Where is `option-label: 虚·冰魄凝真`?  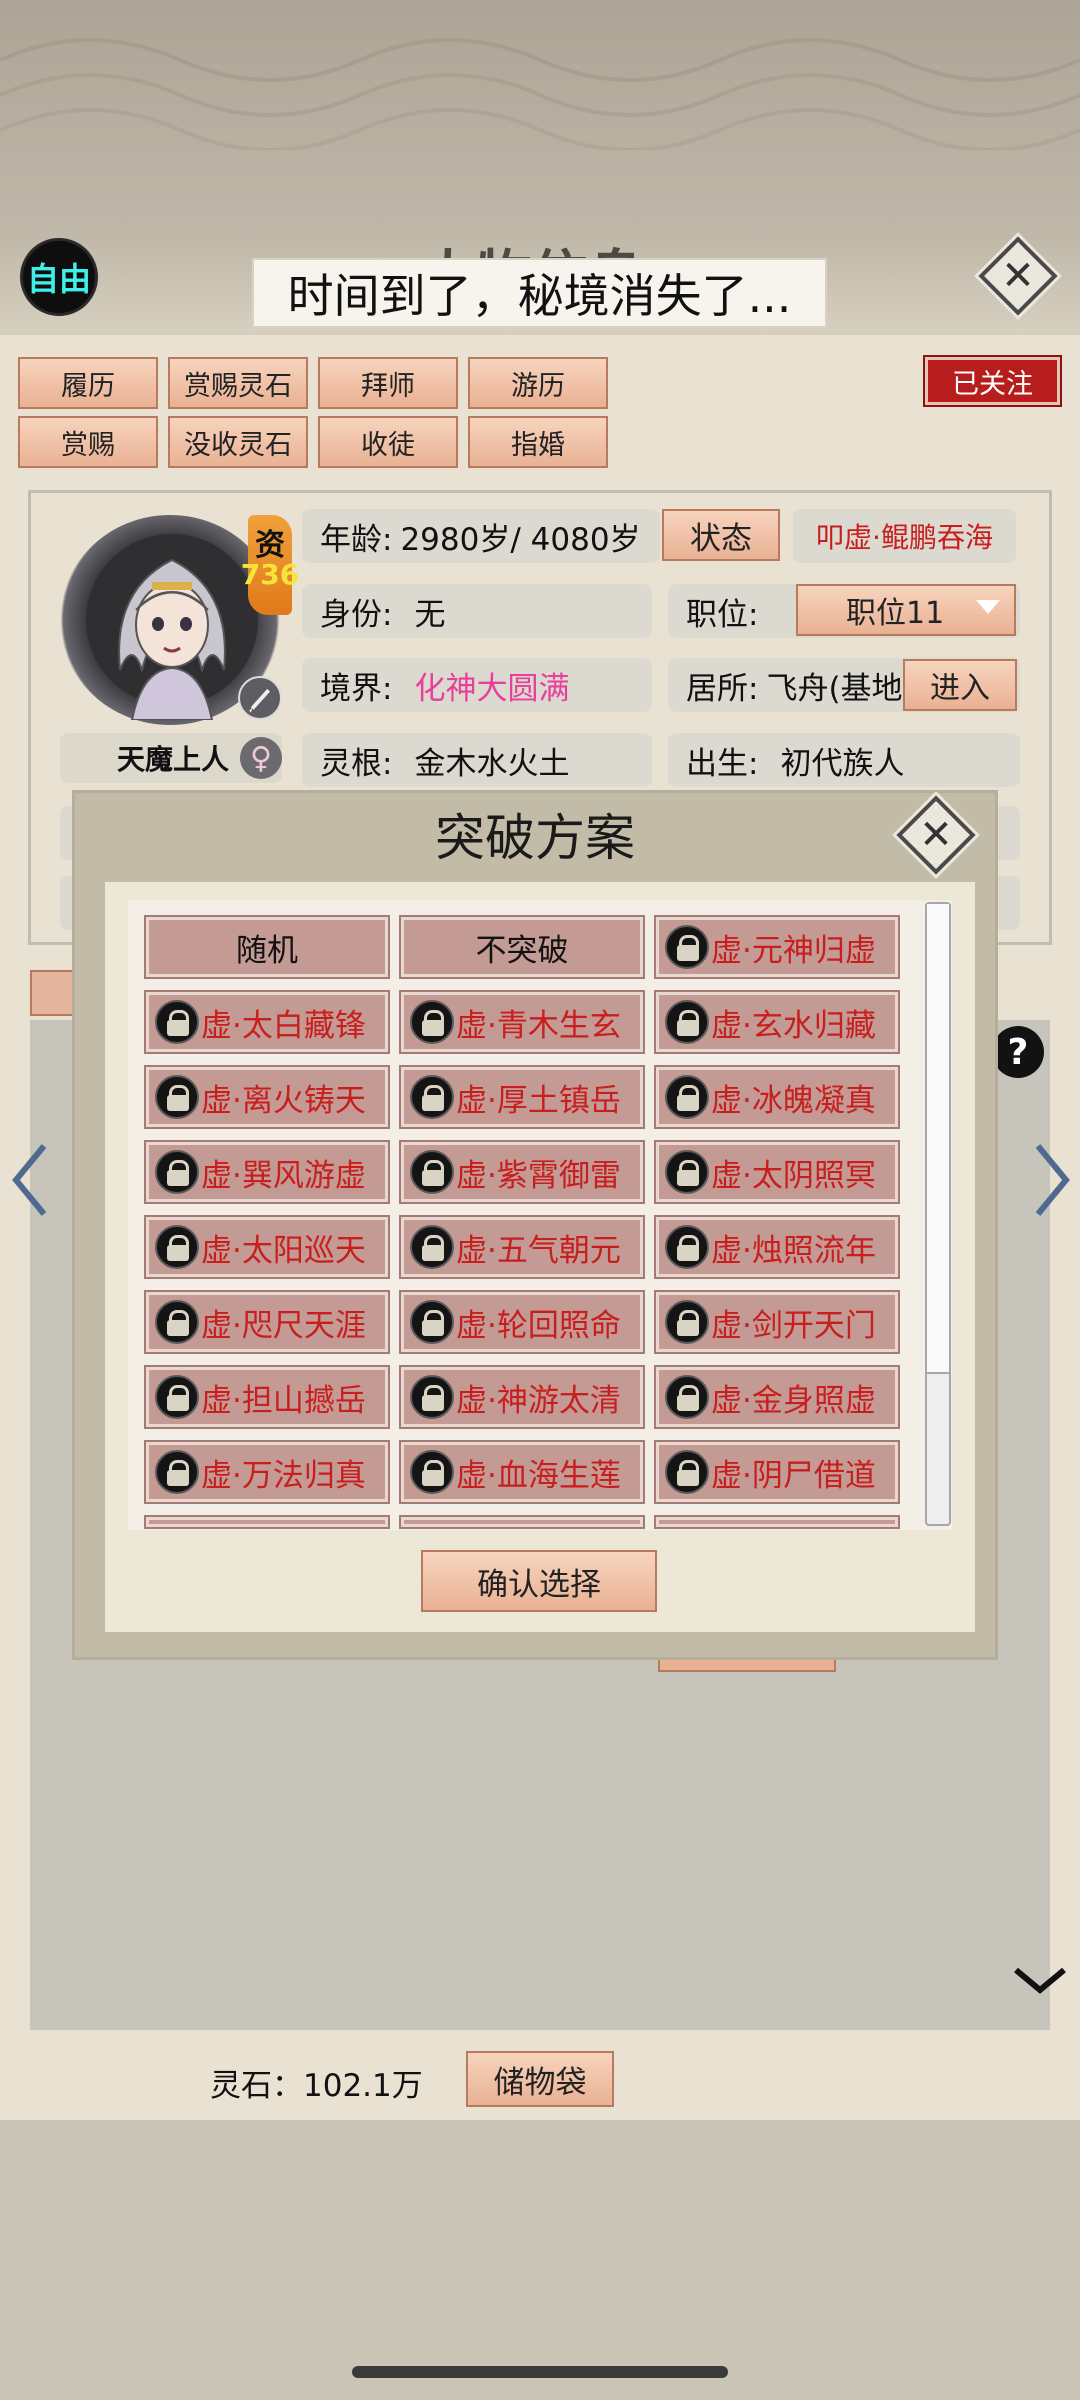
option-label: 虚·冰魄凝真 is located at coordinates (793, 1100).